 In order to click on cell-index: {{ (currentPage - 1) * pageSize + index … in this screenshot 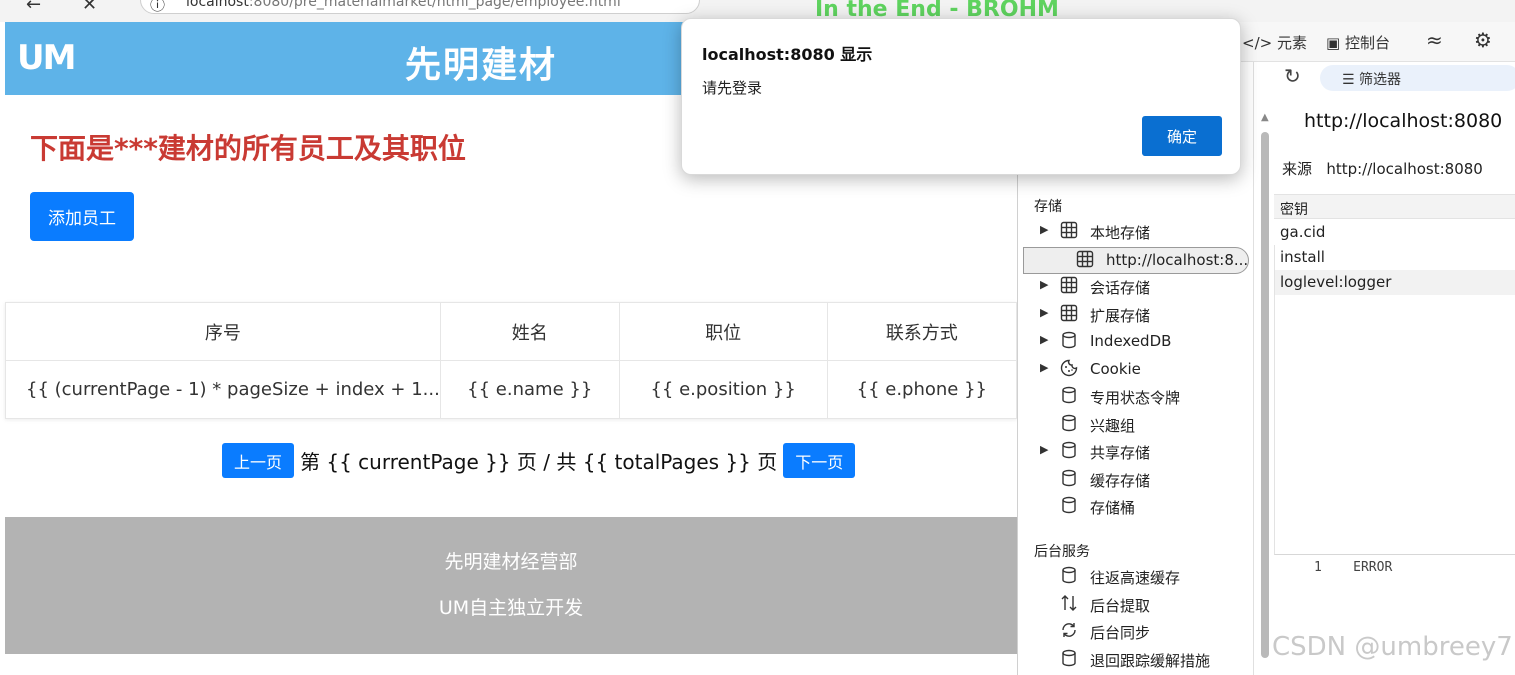, I will do `click(223, 389)`.